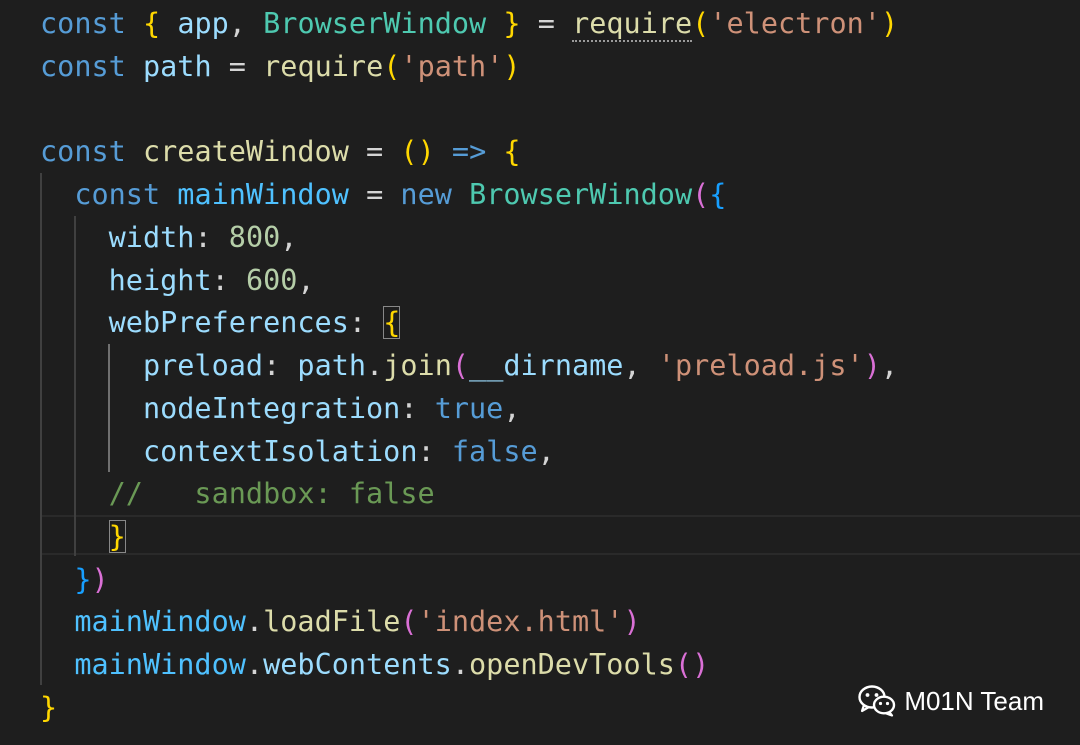 The height and width of the screenshot is (745, 1080). What do you see at coordinates (417, 365) in the screenshot?
I see `token: join` at bounding box center [417, 365].